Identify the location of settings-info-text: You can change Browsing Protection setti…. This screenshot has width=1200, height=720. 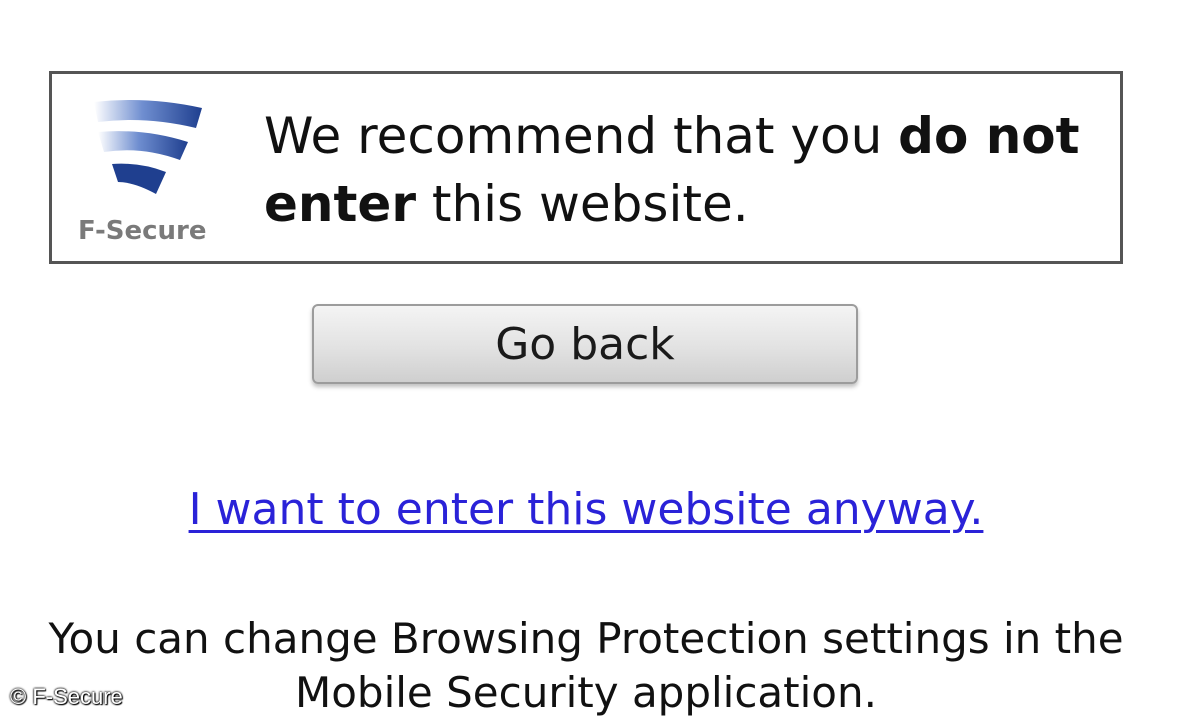
(586, 666).